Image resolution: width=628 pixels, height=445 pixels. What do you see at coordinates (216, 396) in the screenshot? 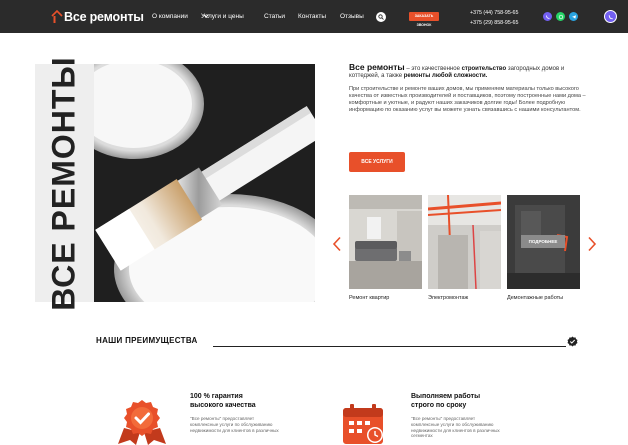
I see `feature-title-line: 100 % гарантия` at bounding box center [216, 396].